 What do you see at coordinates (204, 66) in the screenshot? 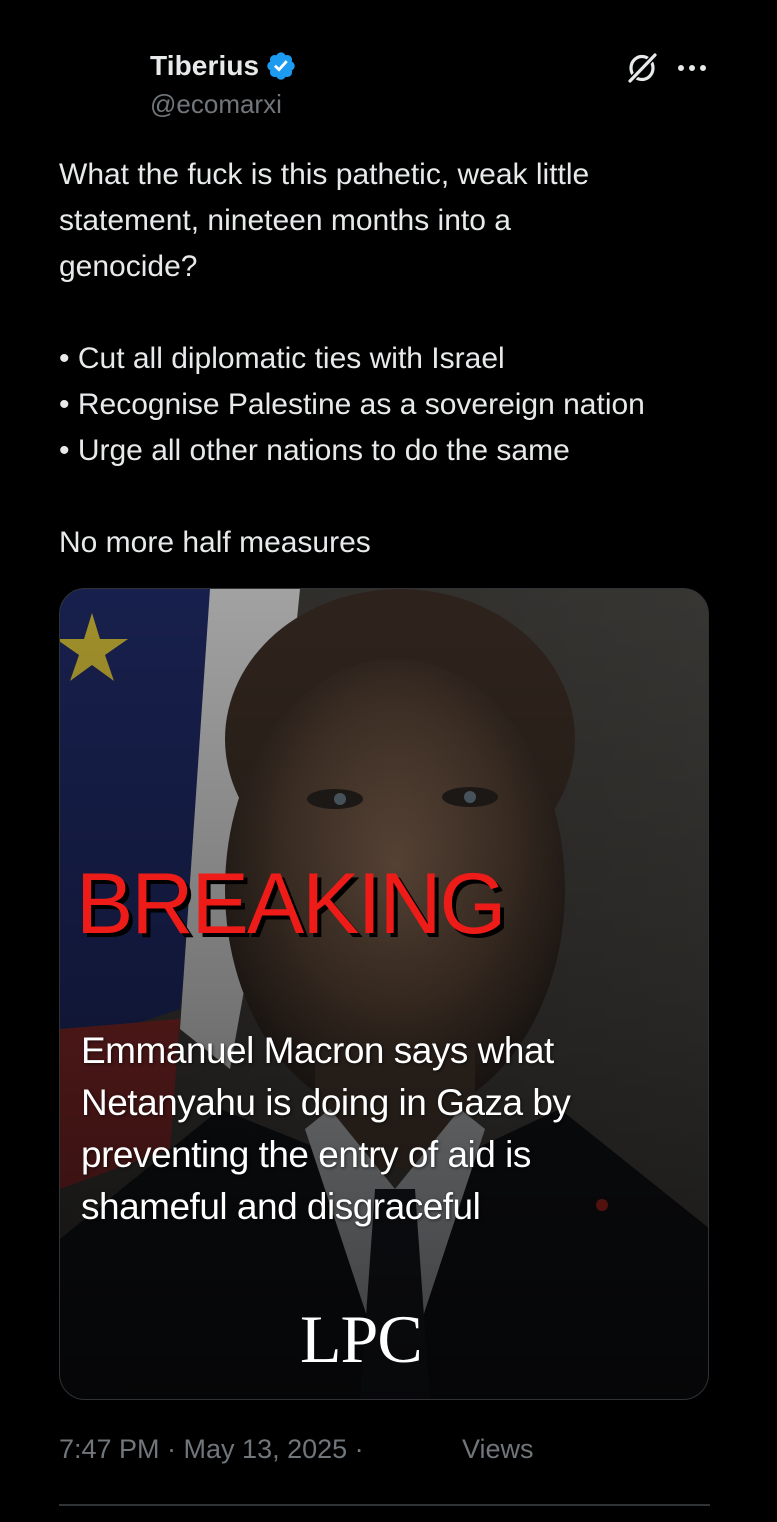
I see `author-name: Tiberius` at bounding box center [204, 66].